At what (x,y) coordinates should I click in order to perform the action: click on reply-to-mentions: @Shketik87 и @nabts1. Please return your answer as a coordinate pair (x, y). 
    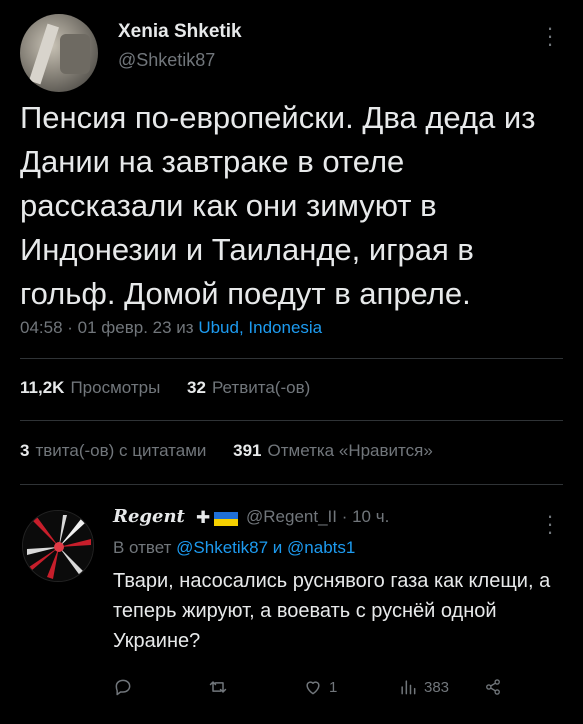
    Looking at the image, I should click on (265, 547).